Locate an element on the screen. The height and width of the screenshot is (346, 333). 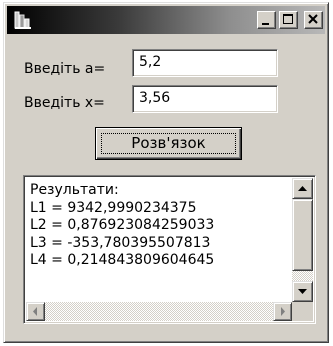
vertical-scrollbar is located at coordinates (302, 240).